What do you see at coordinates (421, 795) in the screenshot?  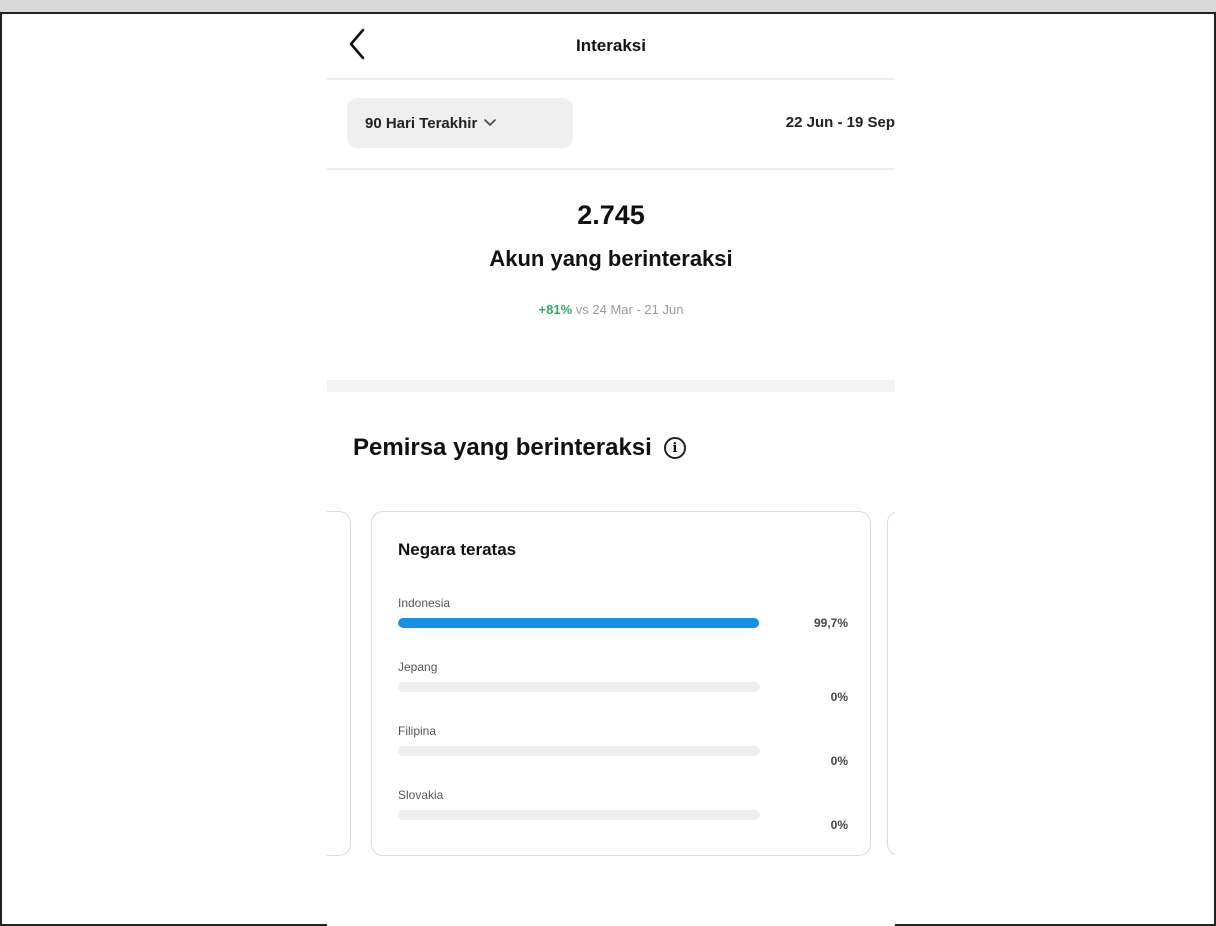 I see `country-label: Slovakia` at bounding box center [421, 795].